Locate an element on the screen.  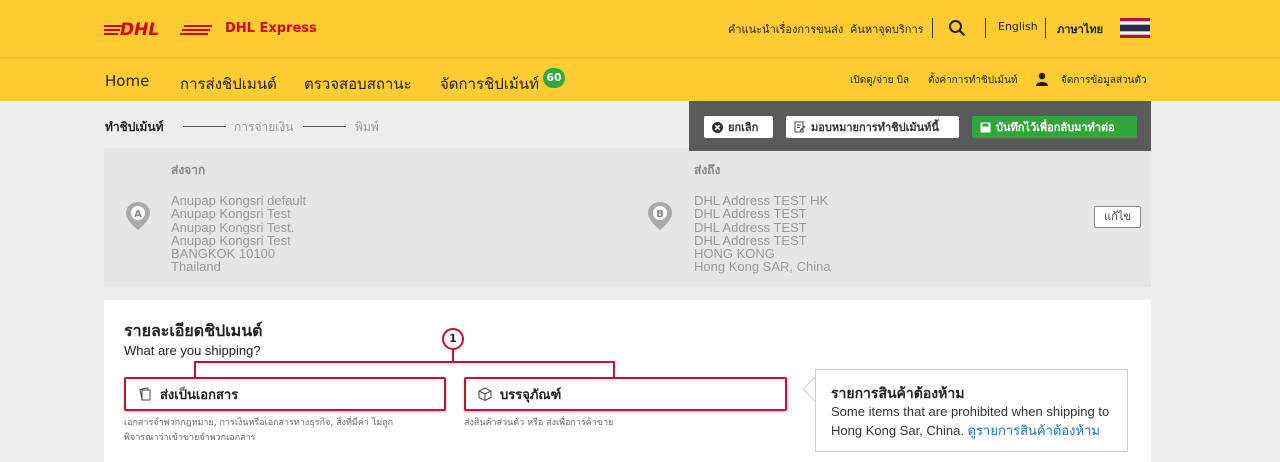
cancel-label: ยกเลิก is located at coordinates (743, 127).